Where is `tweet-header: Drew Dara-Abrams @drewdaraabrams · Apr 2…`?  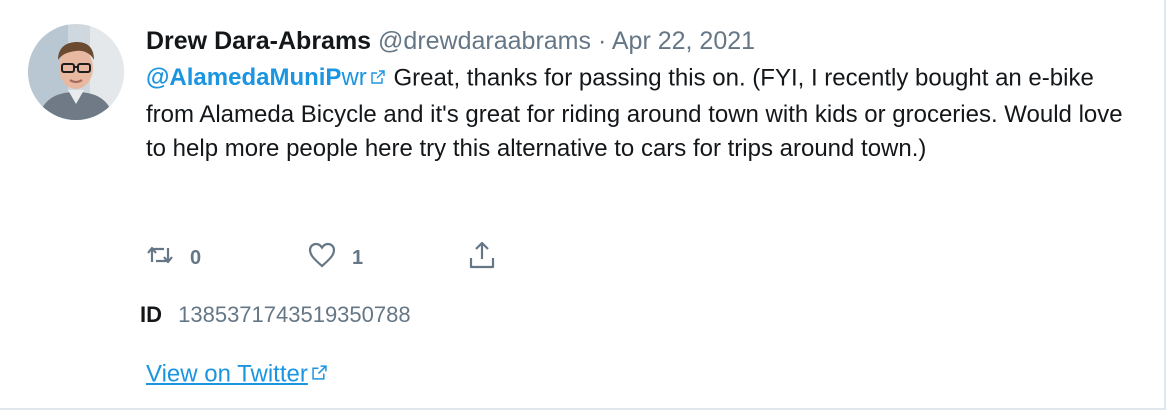 tweet-header: Drew Dara-Abrams @drewdaraabrams · Apr 2… is located at coordinates (450, 41).